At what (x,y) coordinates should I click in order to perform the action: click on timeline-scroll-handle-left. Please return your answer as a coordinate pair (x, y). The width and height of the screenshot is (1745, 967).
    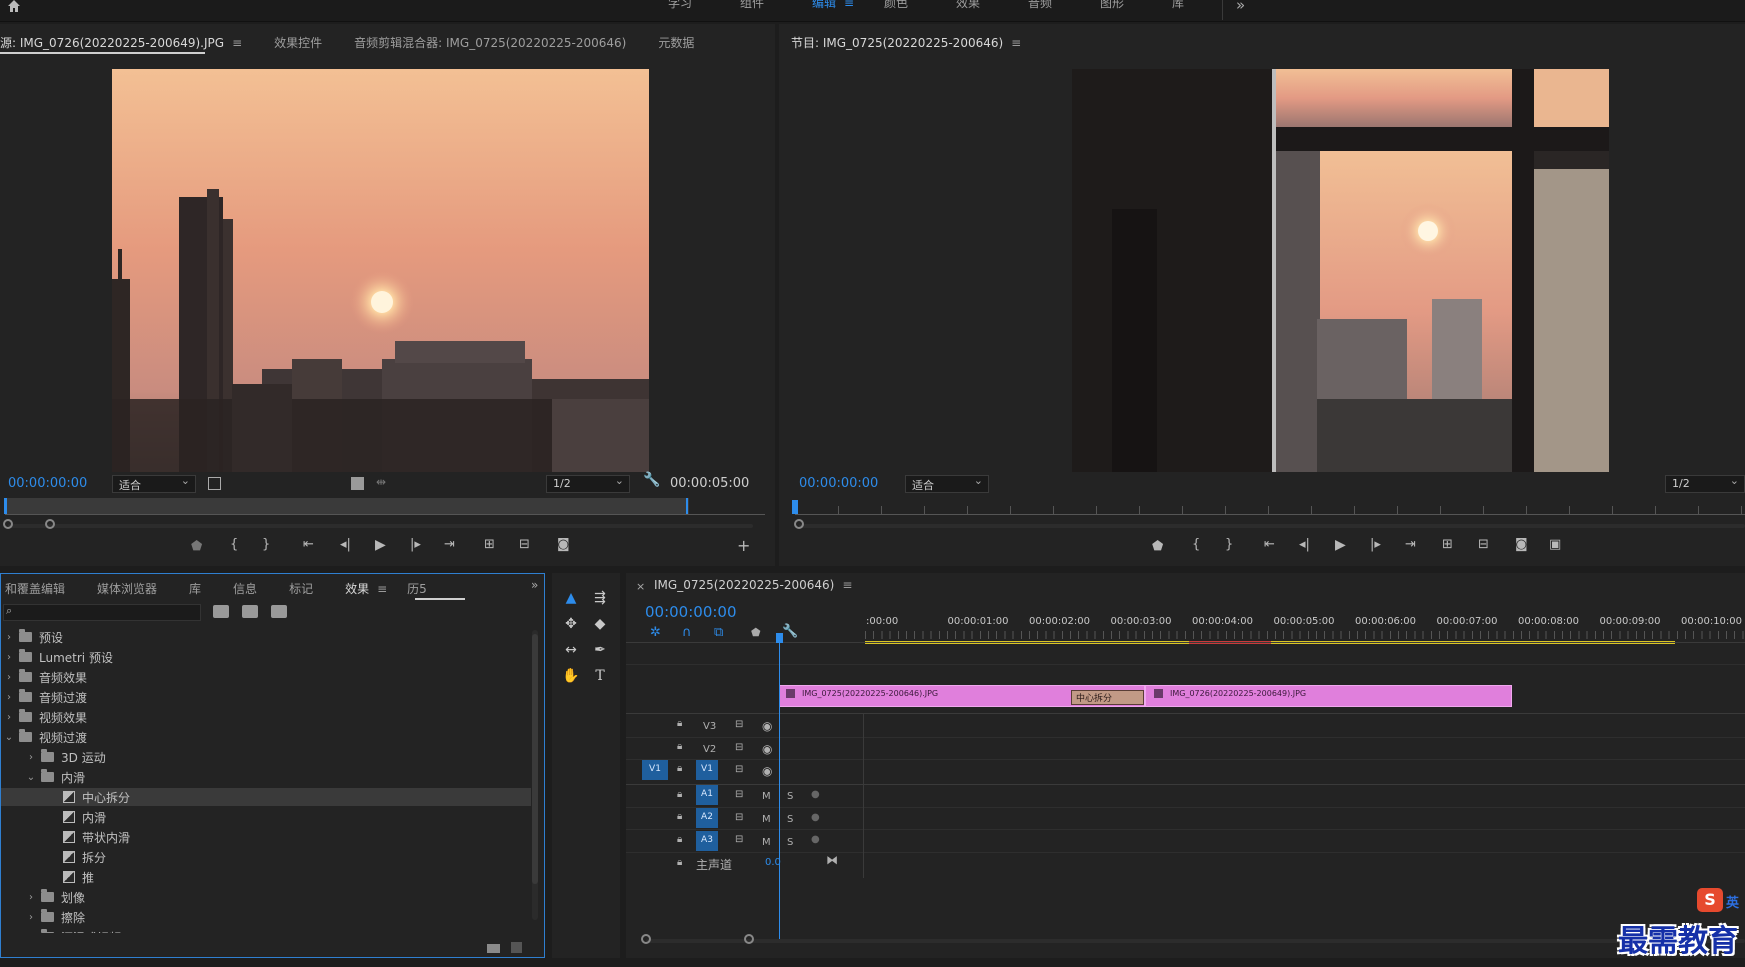
    Looking at the image, I should click on (646, 939).